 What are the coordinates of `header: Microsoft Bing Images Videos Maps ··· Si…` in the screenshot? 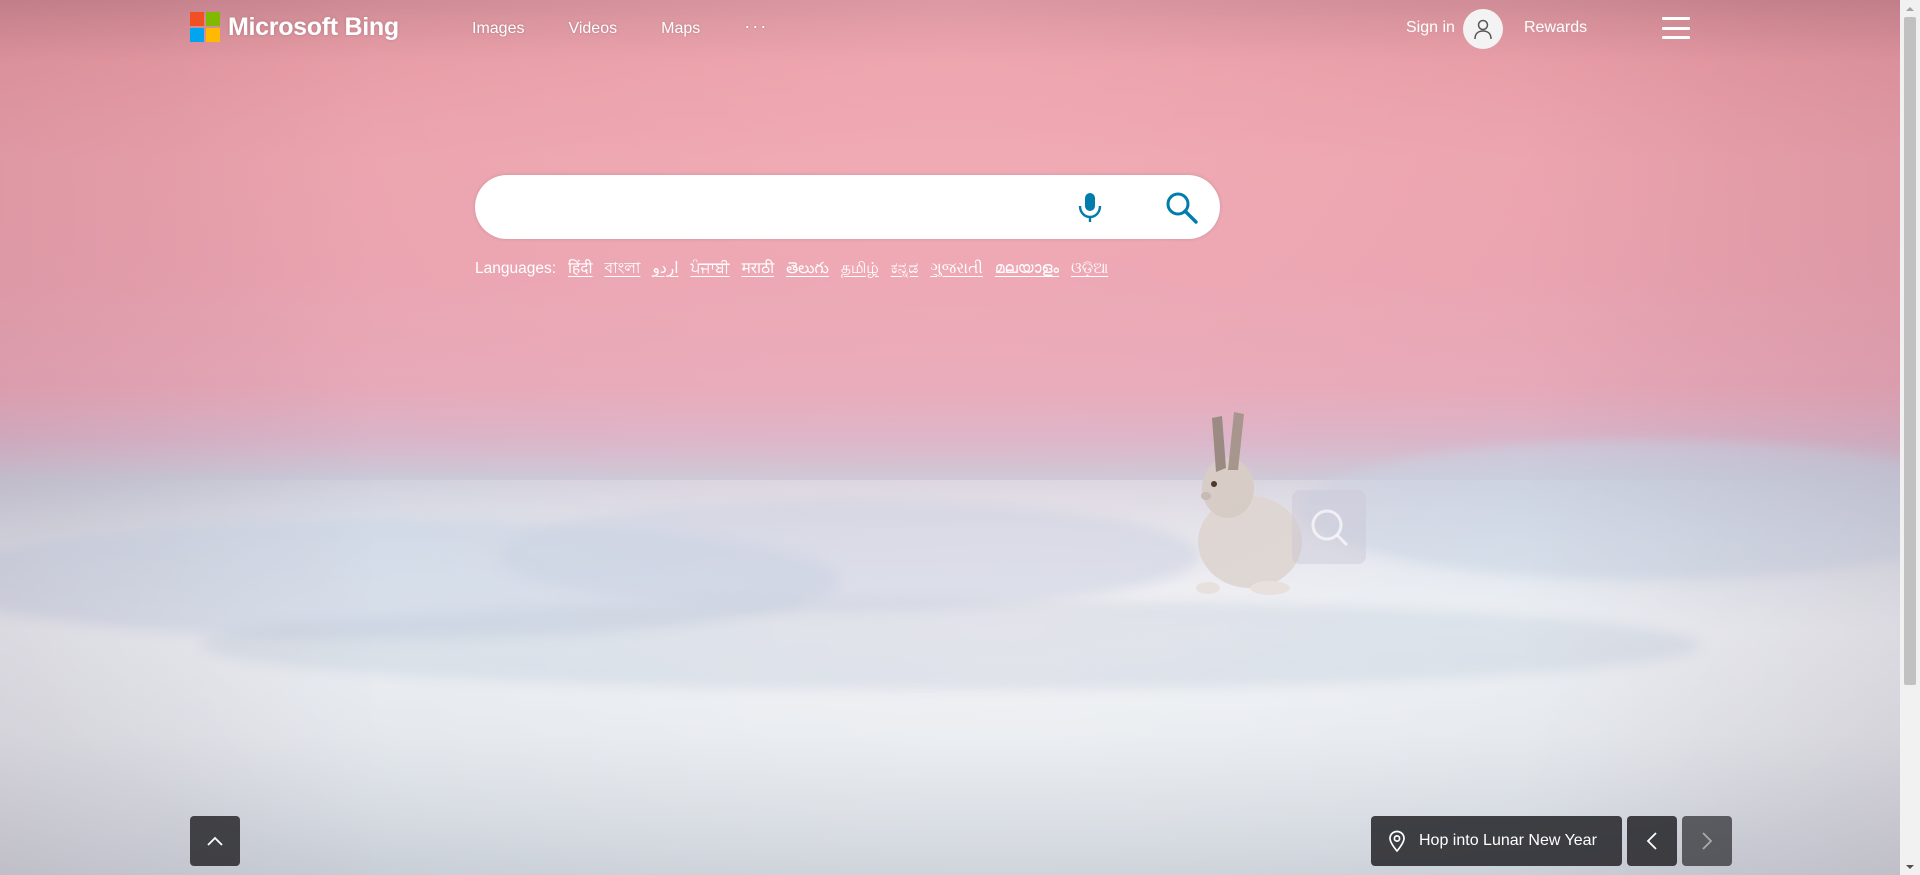 It's located at (950, 30).